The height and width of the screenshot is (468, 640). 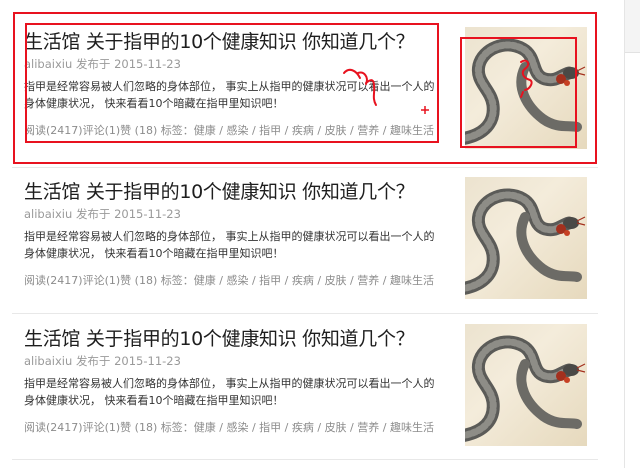 What do you see at coordinates (305, 459) in the screenshot?
I see `article-divider` at bounding box center [305, 459].